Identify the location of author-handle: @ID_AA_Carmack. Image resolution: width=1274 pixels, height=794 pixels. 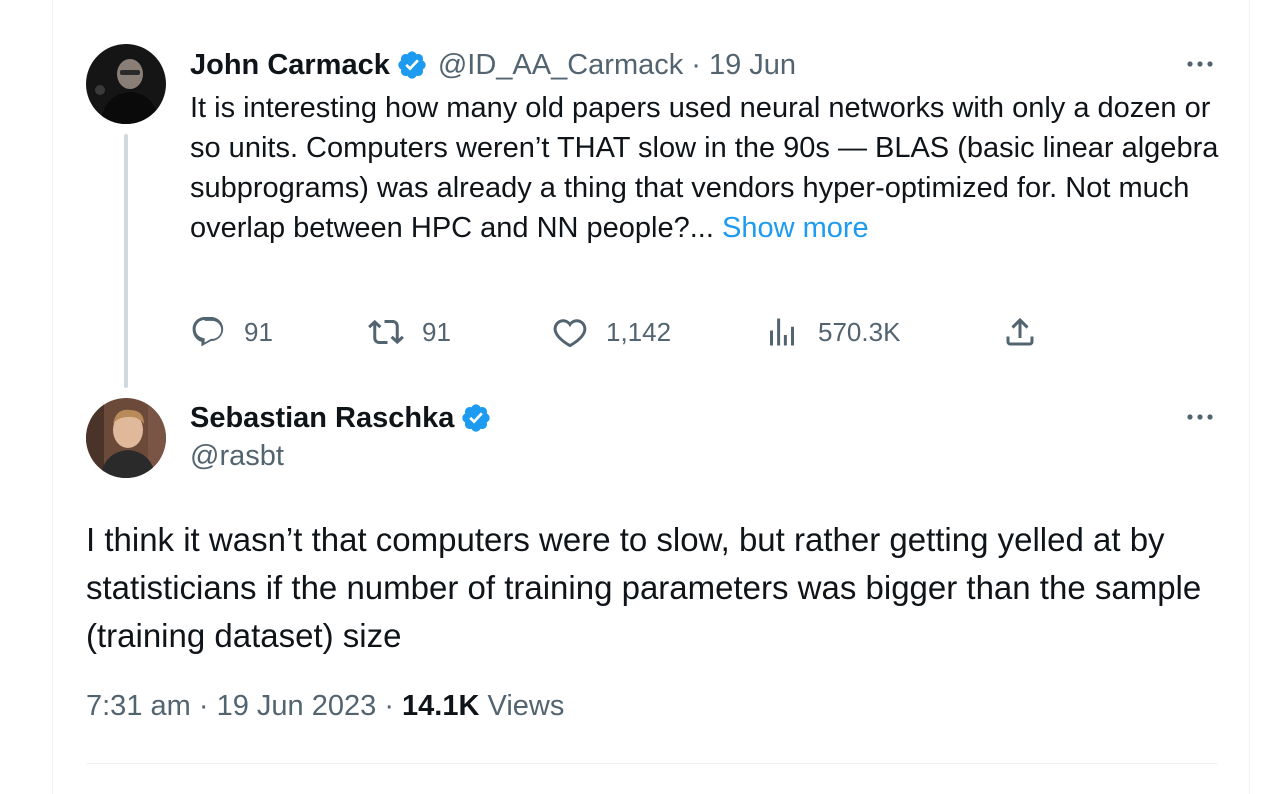
(560, 65).